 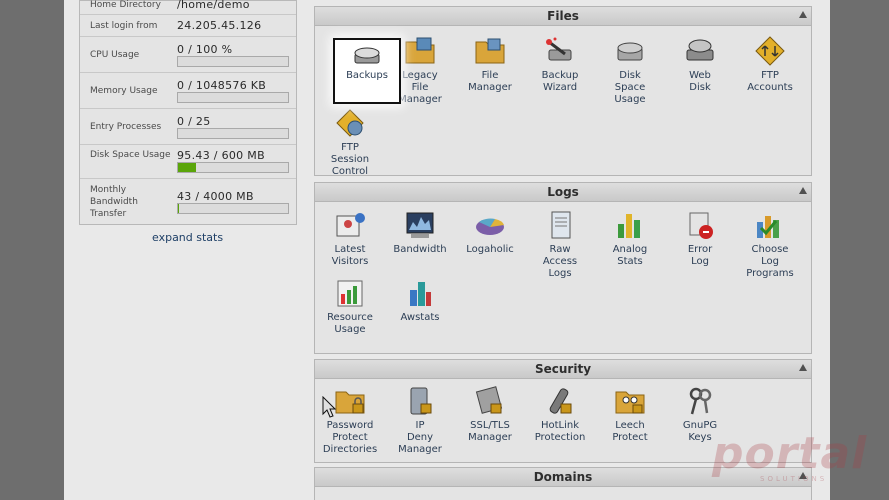 I want to click on stat-cpu-usage: CPU Usage 0 / 100 %, so click(x=188, y=55).